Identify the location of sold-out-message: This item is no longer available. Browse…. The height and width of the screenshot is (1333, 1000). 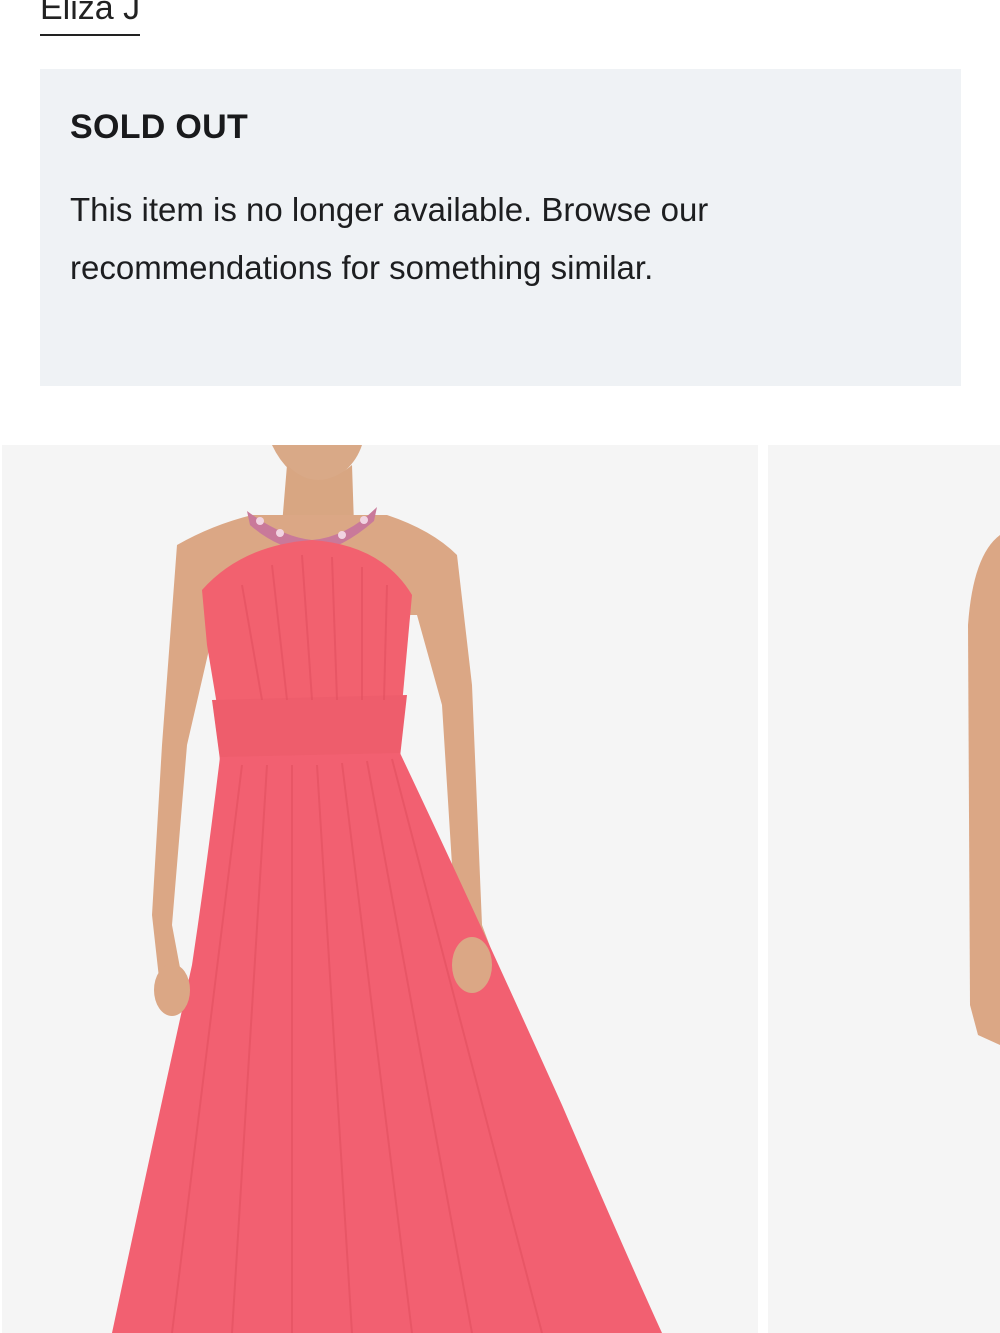
(389, 238).